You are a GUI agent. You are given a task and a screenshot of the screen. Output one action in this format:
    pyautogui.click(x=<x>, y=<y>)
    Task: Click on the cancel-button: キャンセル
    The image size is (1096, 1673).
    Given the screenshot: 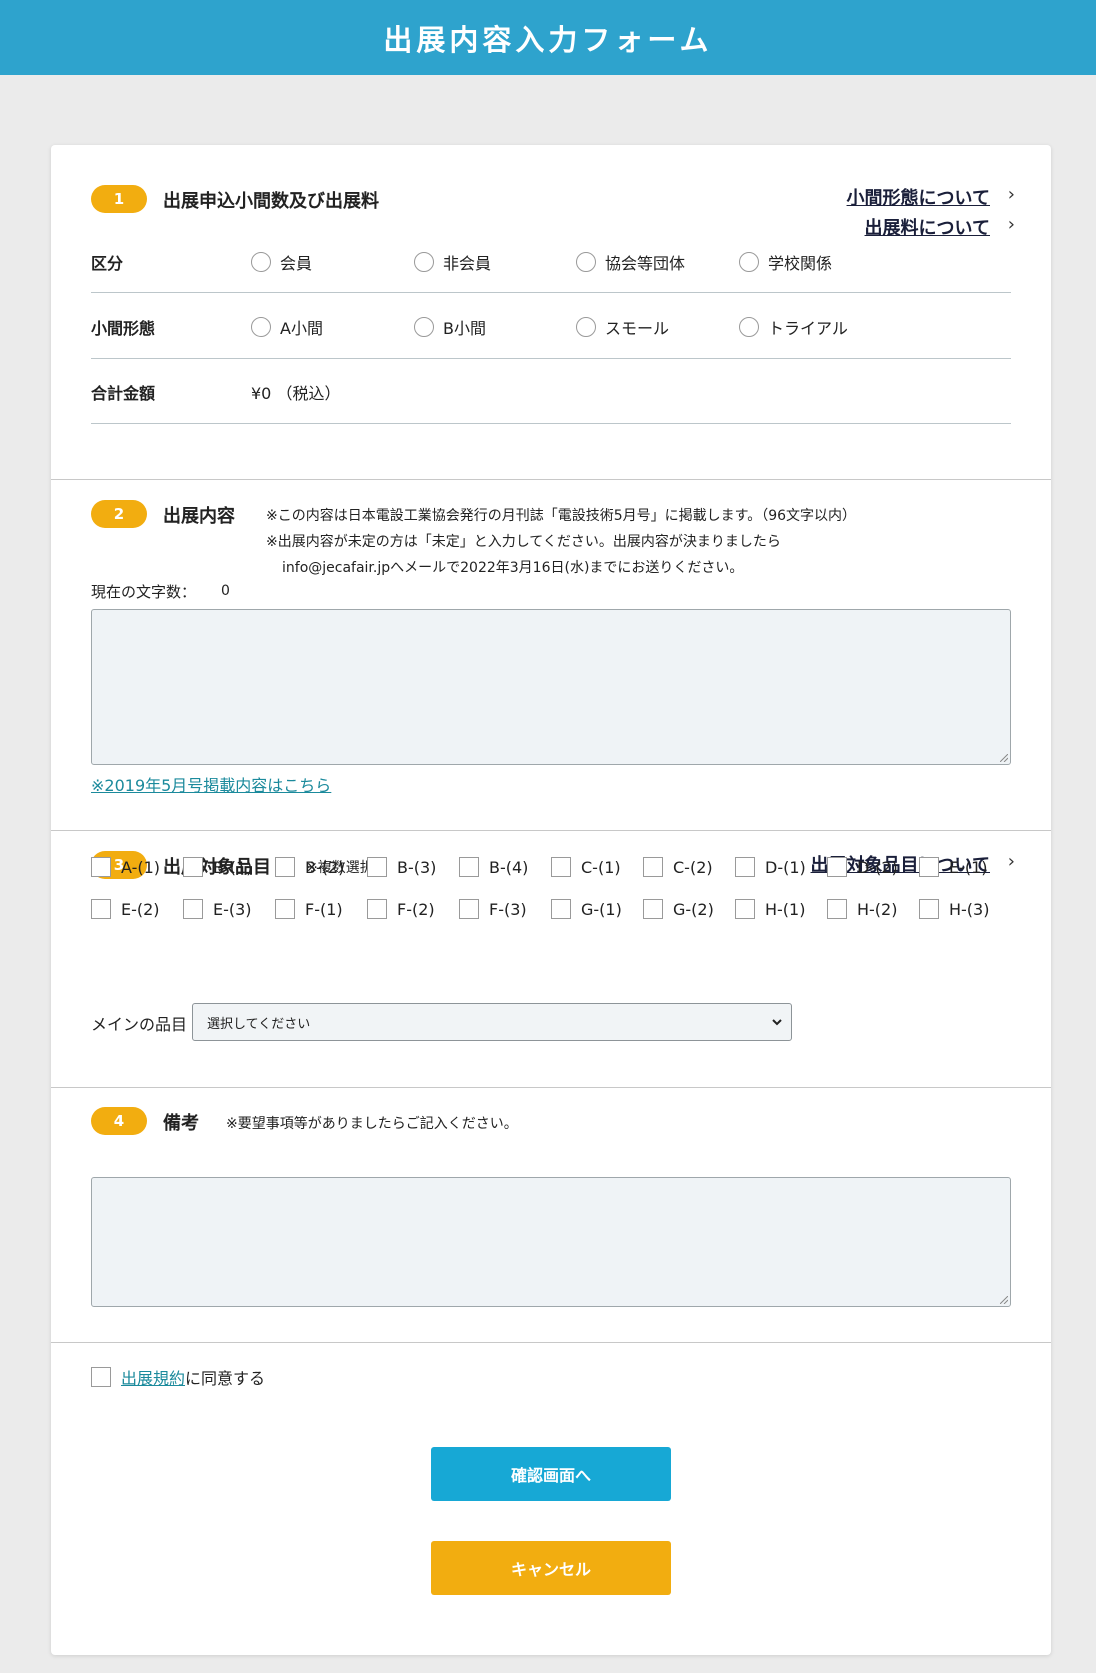 What is the action you would take?
    pyautogui.click(x=551, y=1568)
    